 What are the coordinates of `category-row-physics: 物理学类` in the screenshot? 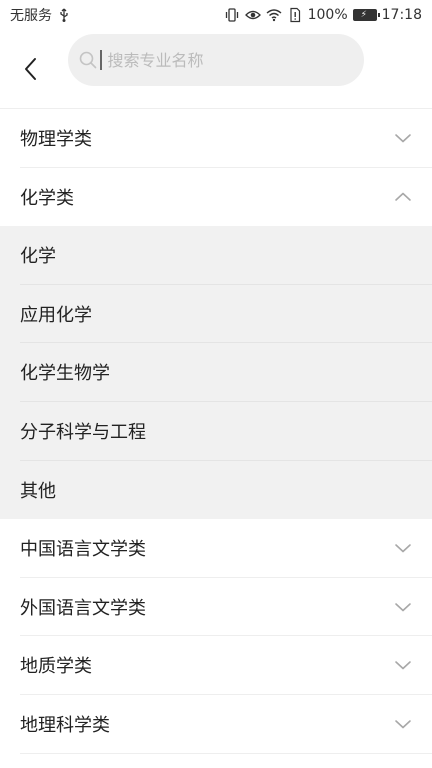 It's located at (226, 138).